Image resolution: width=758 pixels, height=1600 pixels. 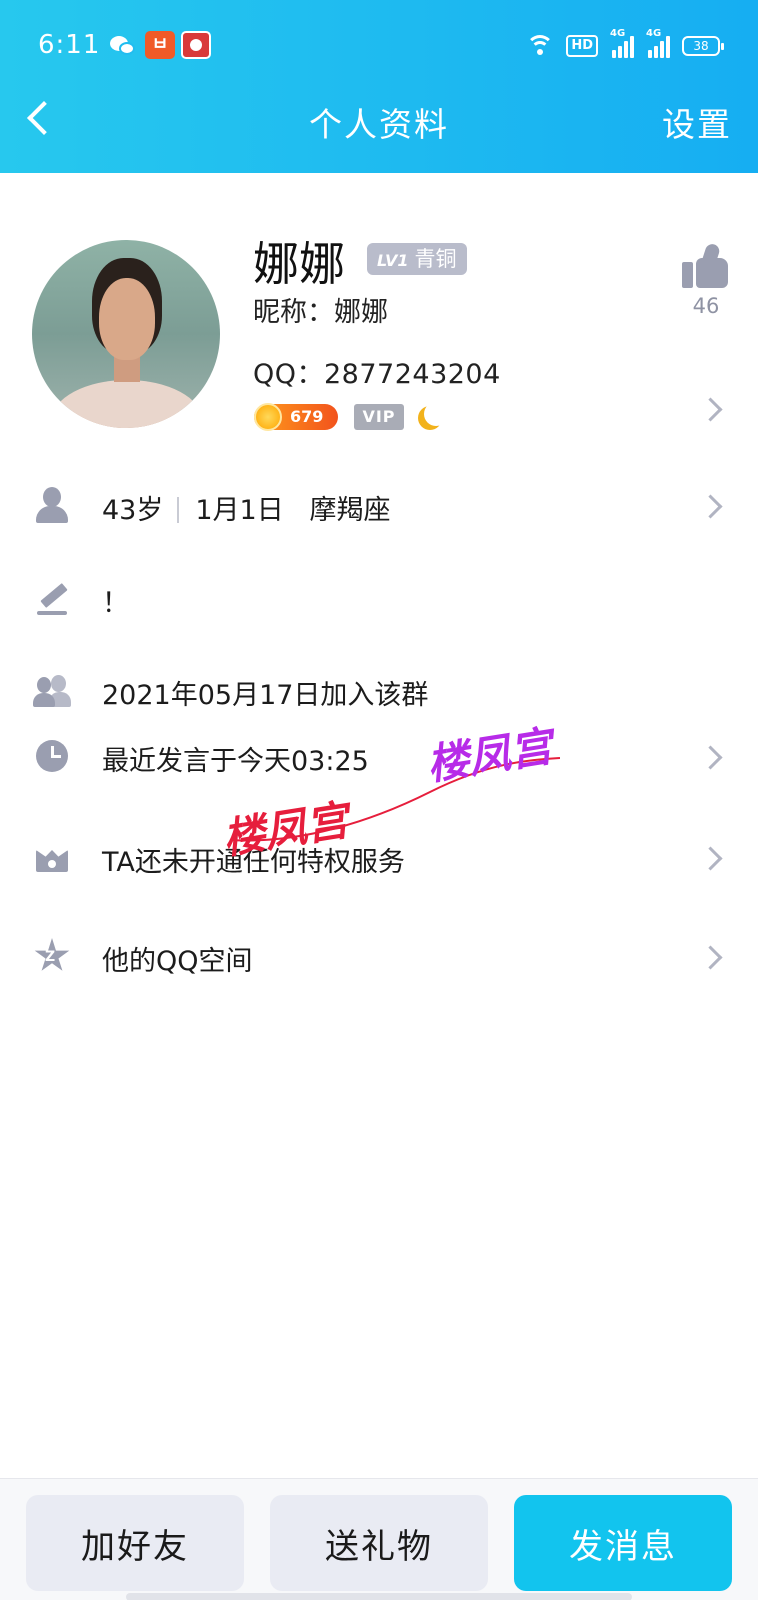 I want to click on status-bar: 6:11 ㅂ HD 4G 4G 38, so click(x=379, y=45).